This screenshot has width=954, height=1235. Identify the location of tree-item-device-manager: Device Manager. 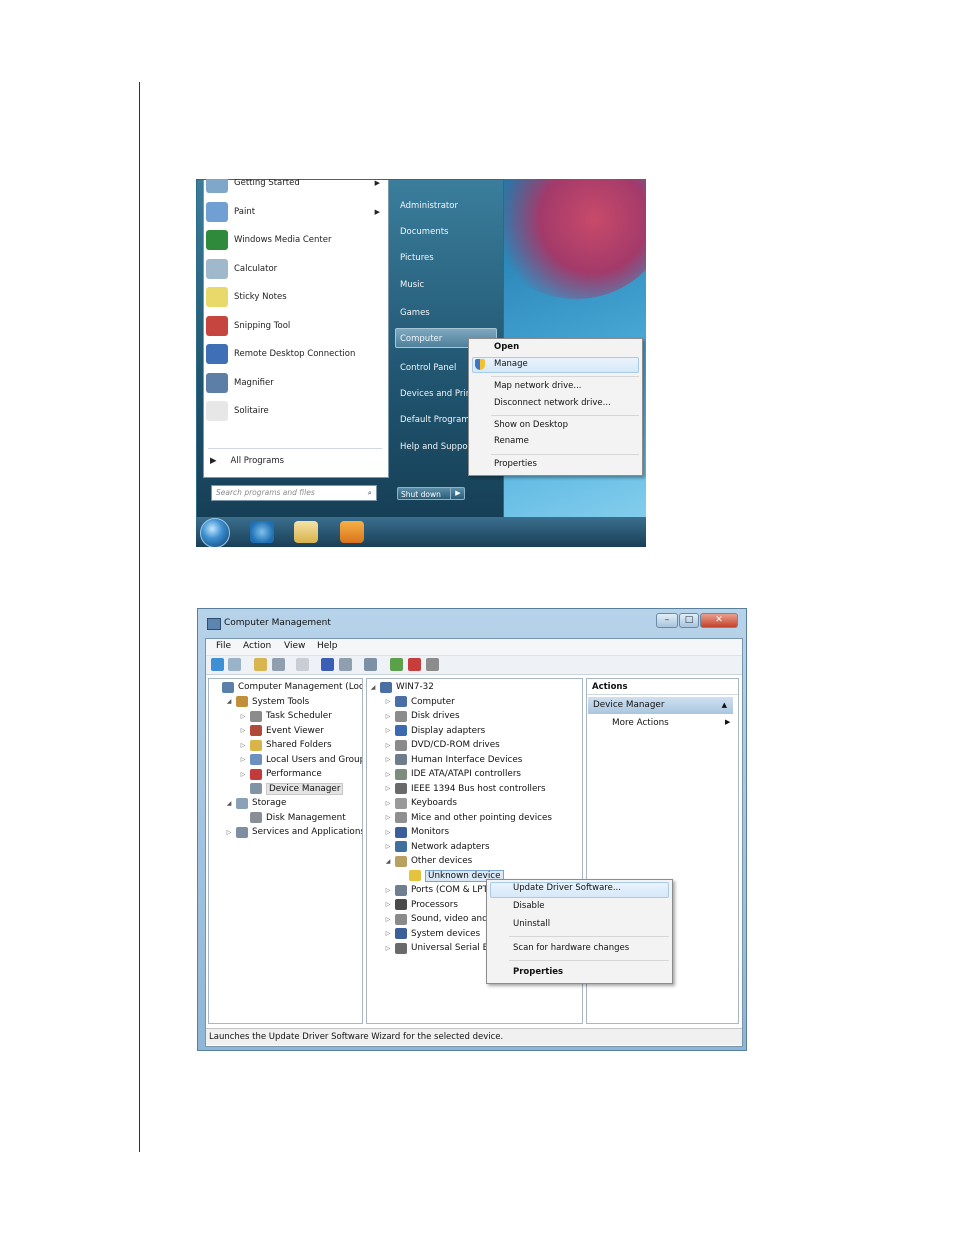
(291, 789).